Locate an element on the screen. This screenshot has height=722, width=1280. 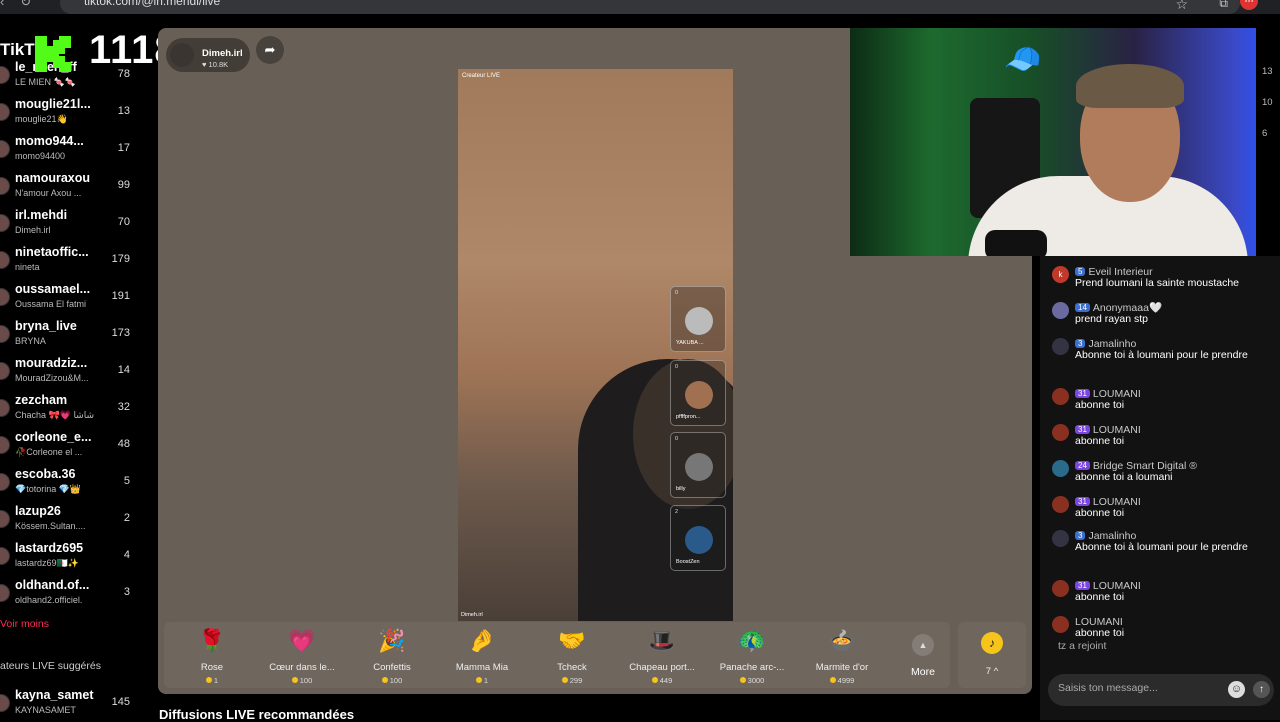
host-avatar is located at coordinates (182, 55).